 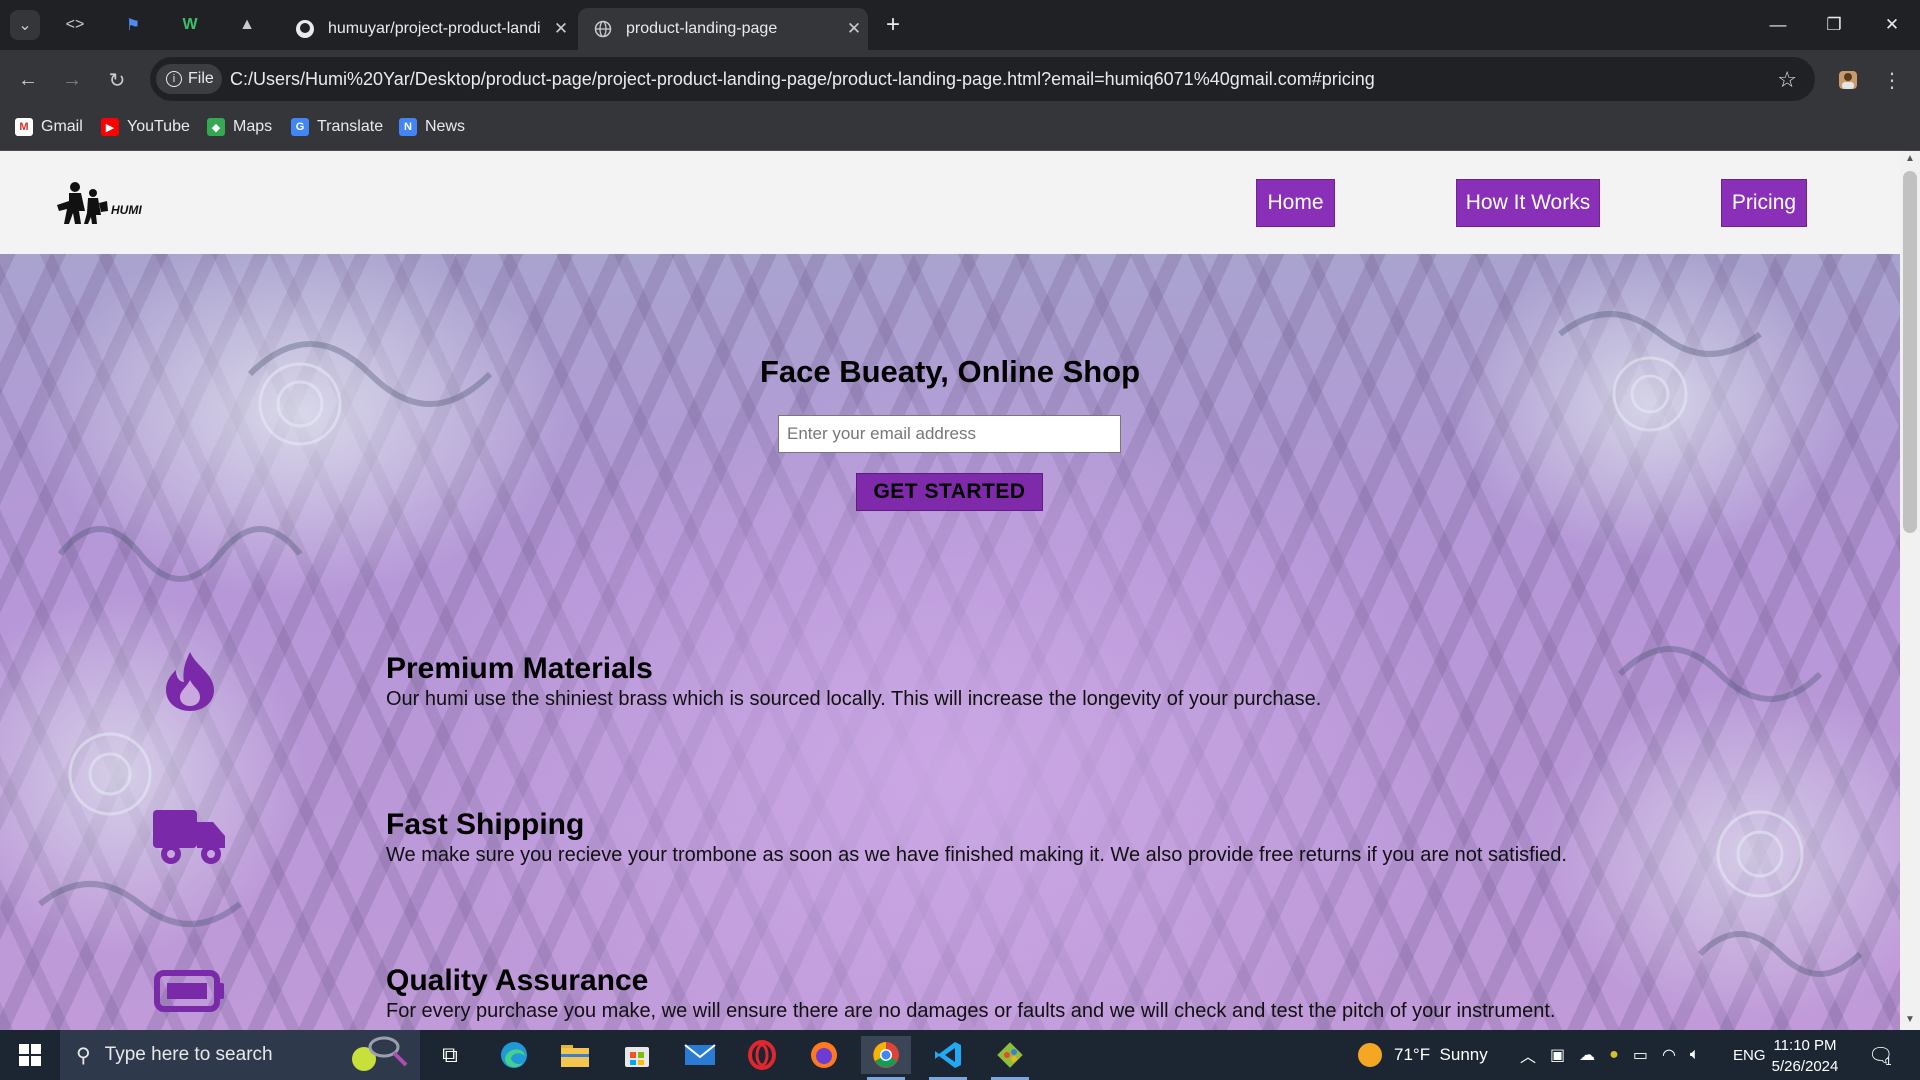 I want to click on restore-icon: ❐, so click(x=1834, y=25).